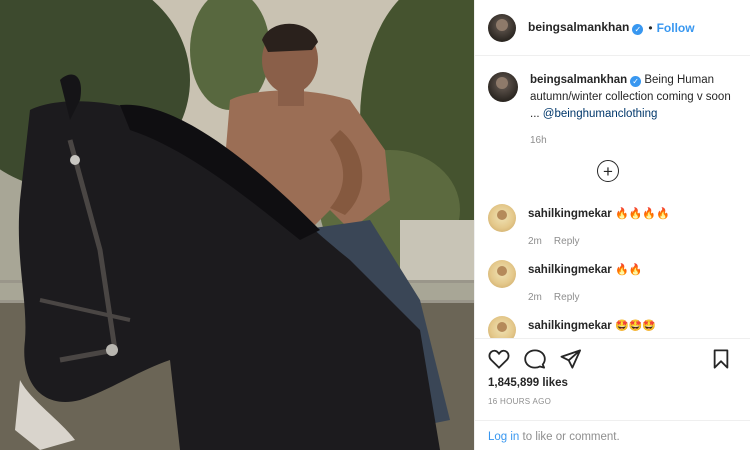 Image resolution: width=750 pixels, height=450 pixels. I want to click on bookmark-icon, so click(721, 359).